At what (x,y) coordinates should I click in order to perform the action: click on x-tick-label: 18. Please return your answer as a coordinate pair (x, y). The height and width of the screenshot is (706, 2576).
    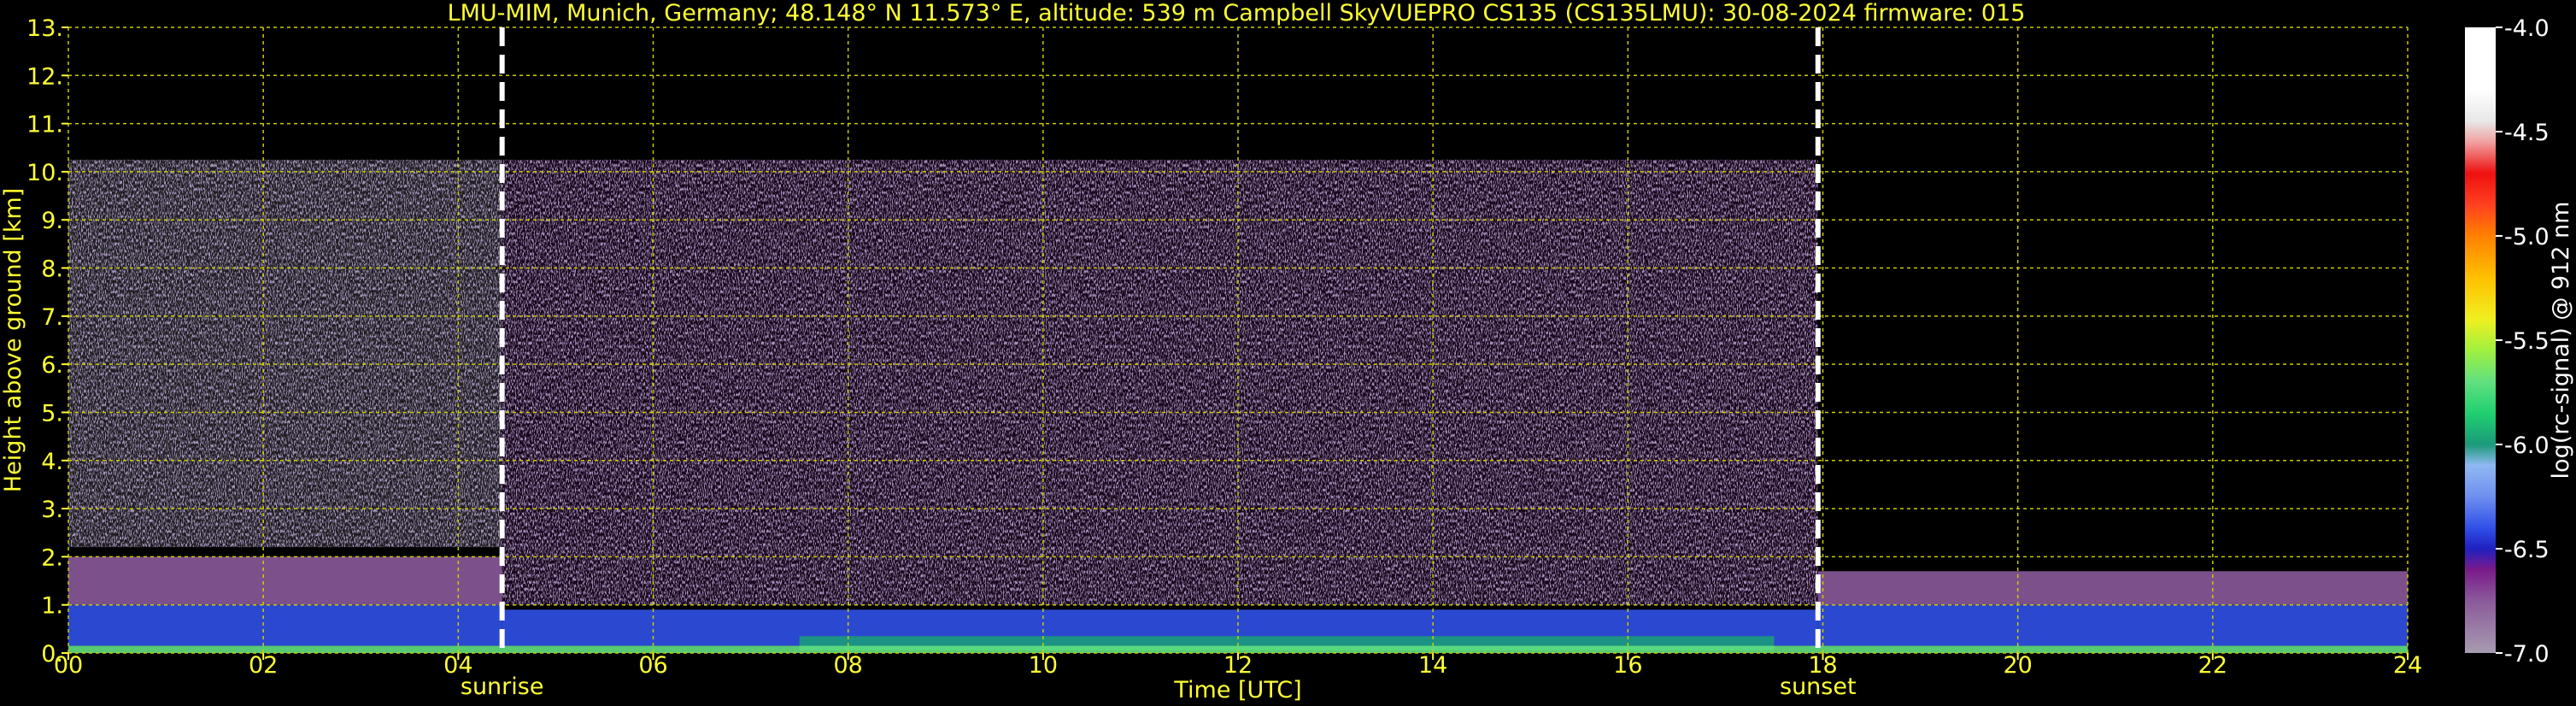
    Looking at the image, I should click on (1822, 665).